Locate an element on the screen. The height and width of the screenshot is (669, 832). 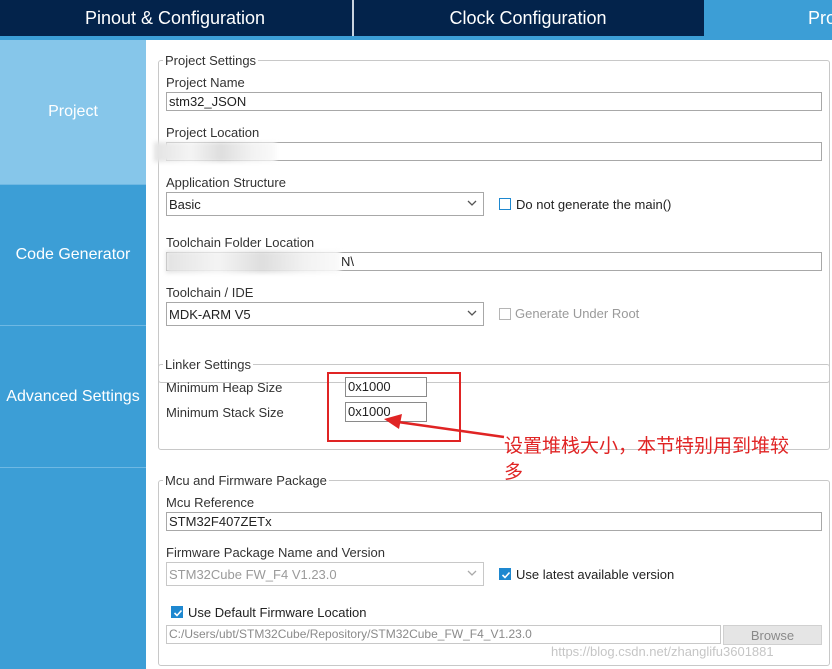
mcu-firmware-legend: Mcu and Firmware Package is located at coordinates (246, 480).